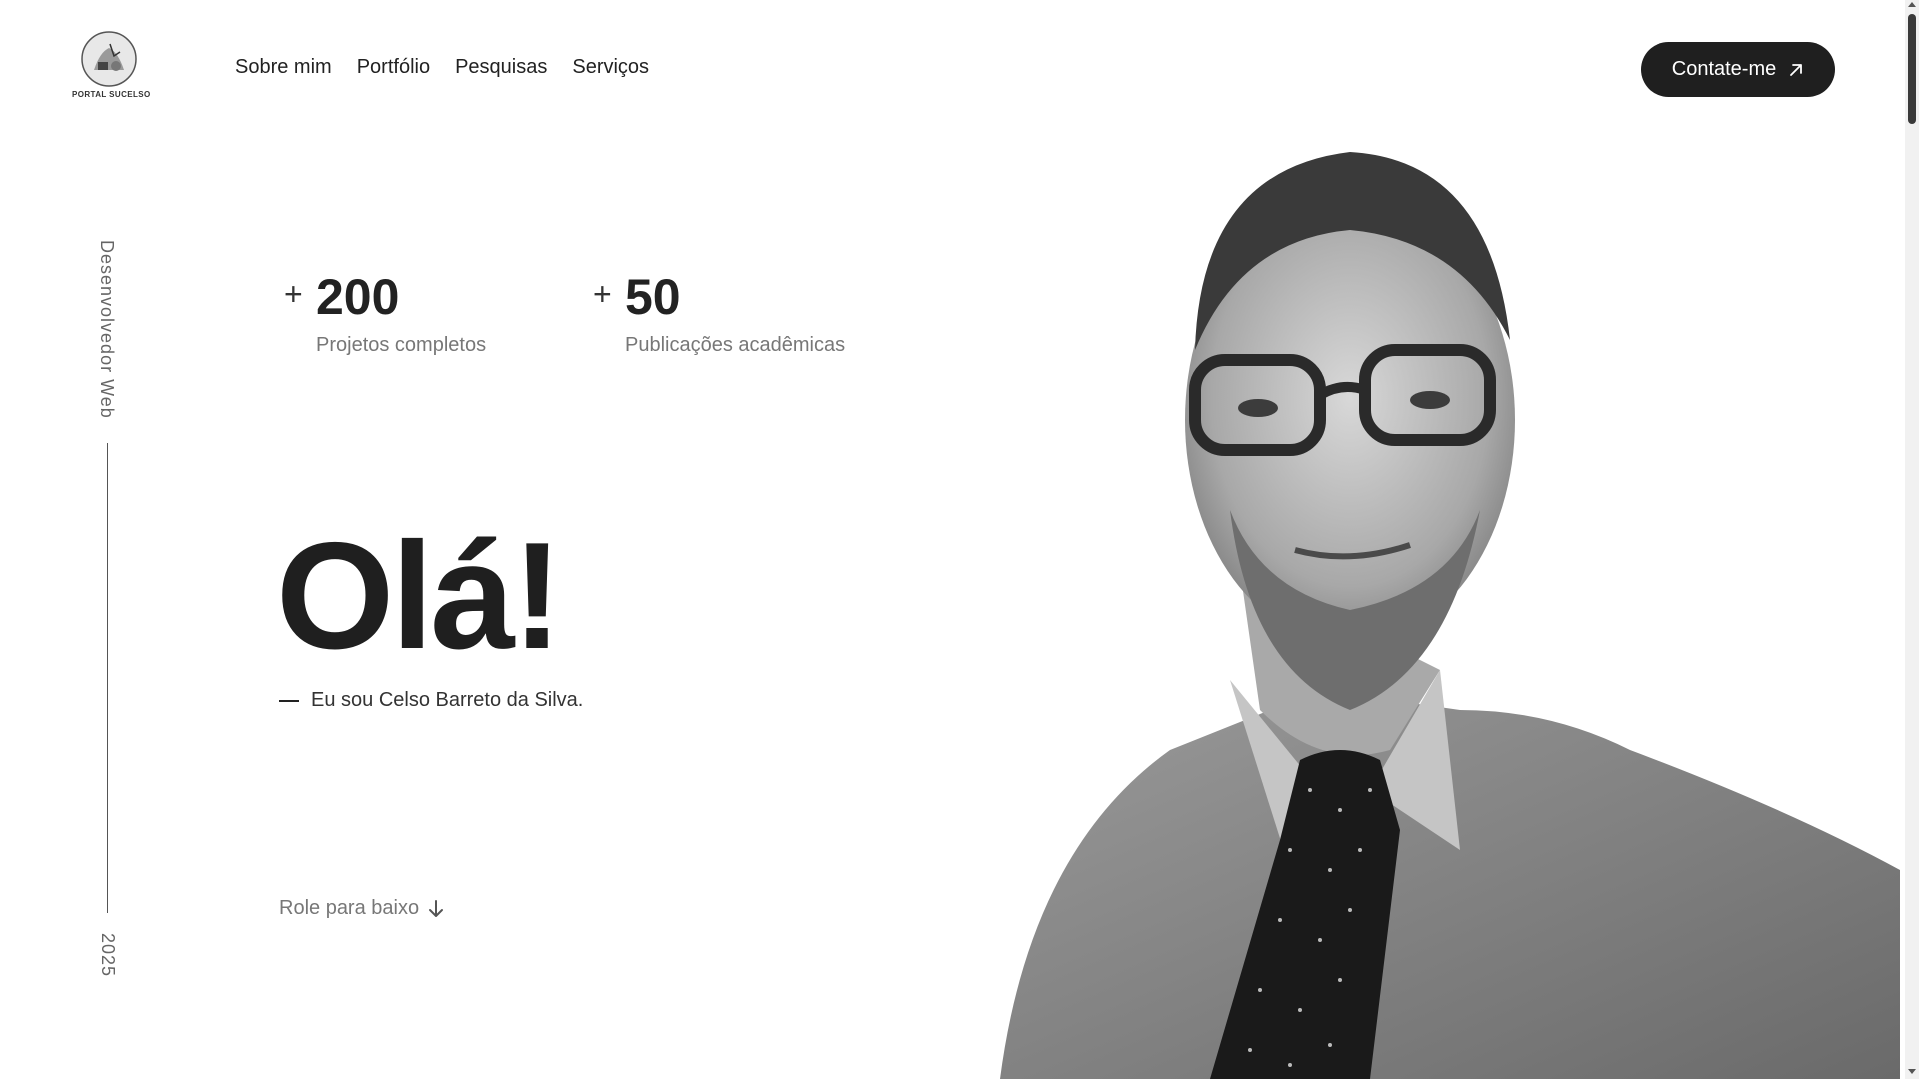 Image resolution: width=1919 pixels, height=1079 pixels. I want to click on hero-title: Olá!, so click(419, 596).